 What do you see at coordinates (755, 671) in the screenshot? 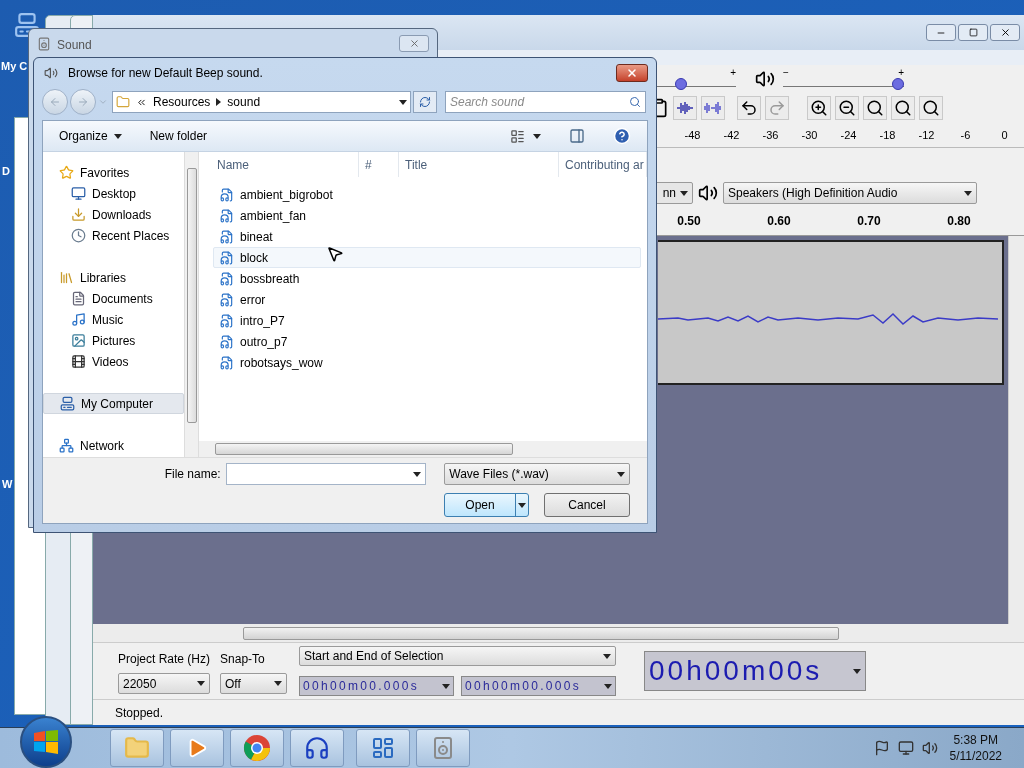
I see `audio-position-field: 00h00m00s` at bounding box center [755, 671].